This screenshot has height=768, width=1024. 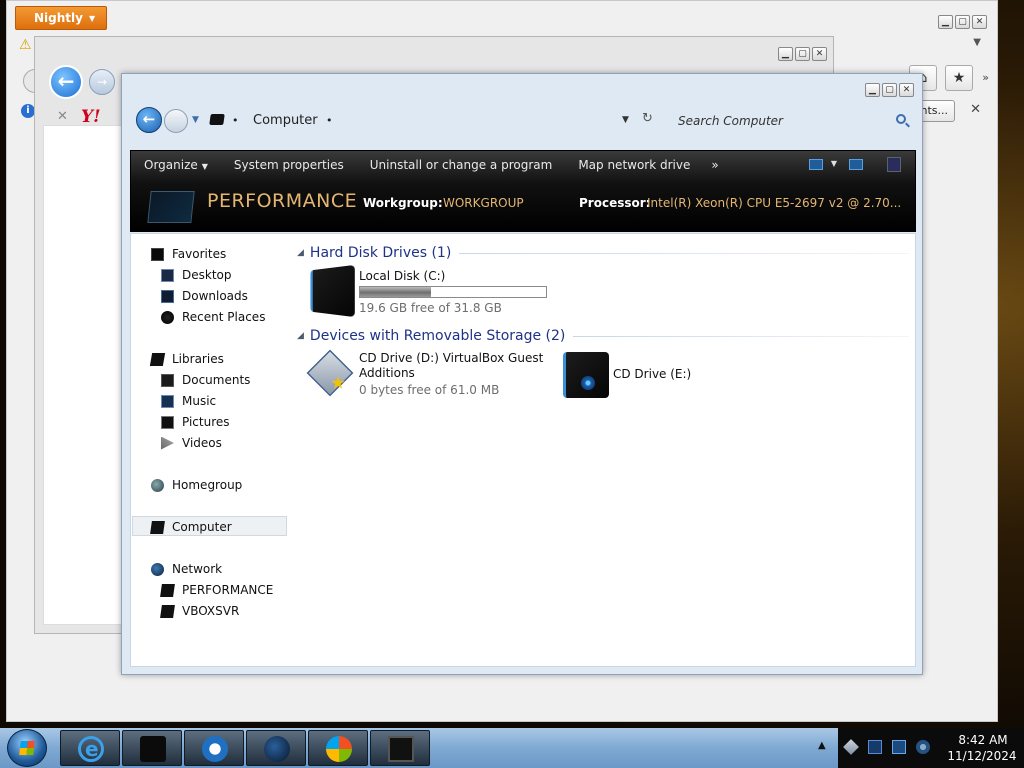 What do you see at coordinates (894, 164) in the screenshot?
I see `help-icon` at bounding box center [894, 164].